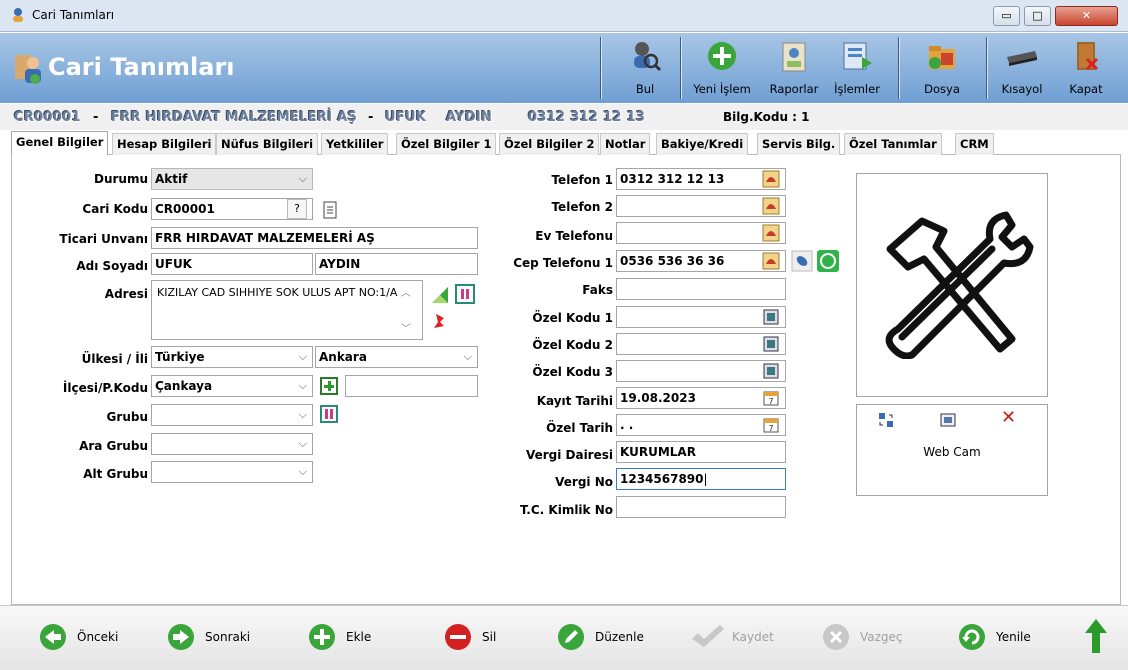  Describe the element at coordinates (701, 289) in the screenshot. I see `fax-input` at that location.